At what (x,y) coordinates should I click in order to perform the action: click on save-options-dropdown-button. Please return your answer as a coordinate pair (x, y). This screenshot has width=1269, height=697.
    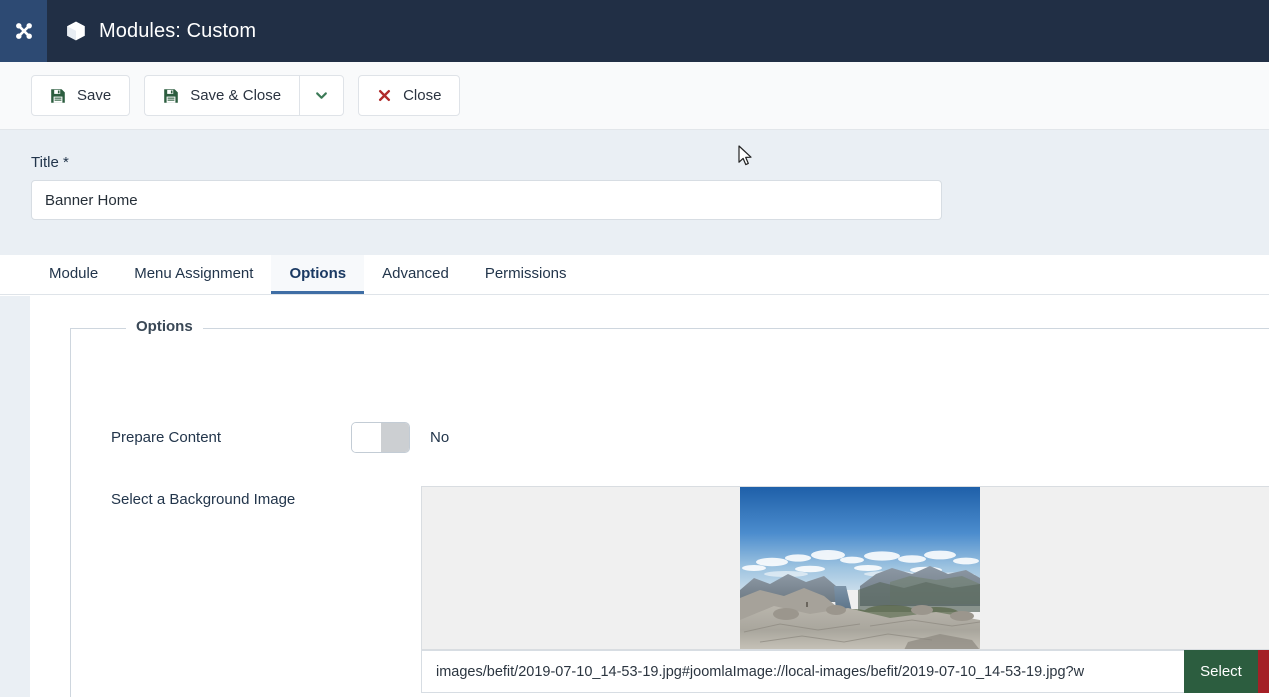
    Looking at the image, I should click on (322, 95).